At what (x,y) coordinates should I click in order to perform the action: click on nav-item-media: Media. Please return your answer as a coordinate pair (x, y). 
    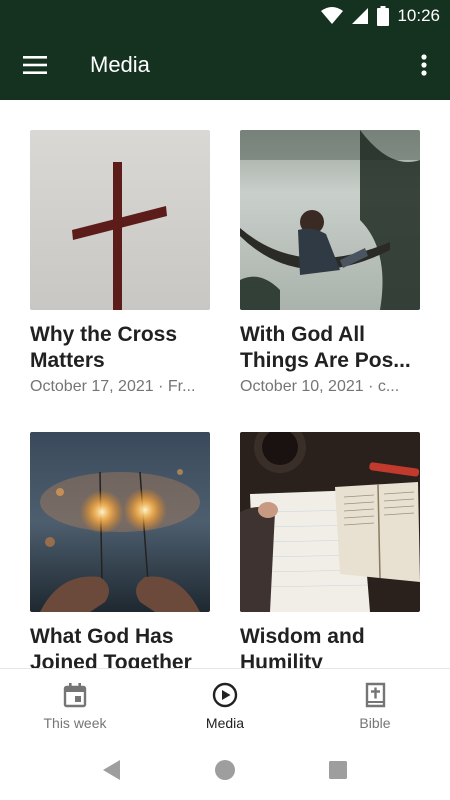
    Looking at the image, I should click on (225, 705).